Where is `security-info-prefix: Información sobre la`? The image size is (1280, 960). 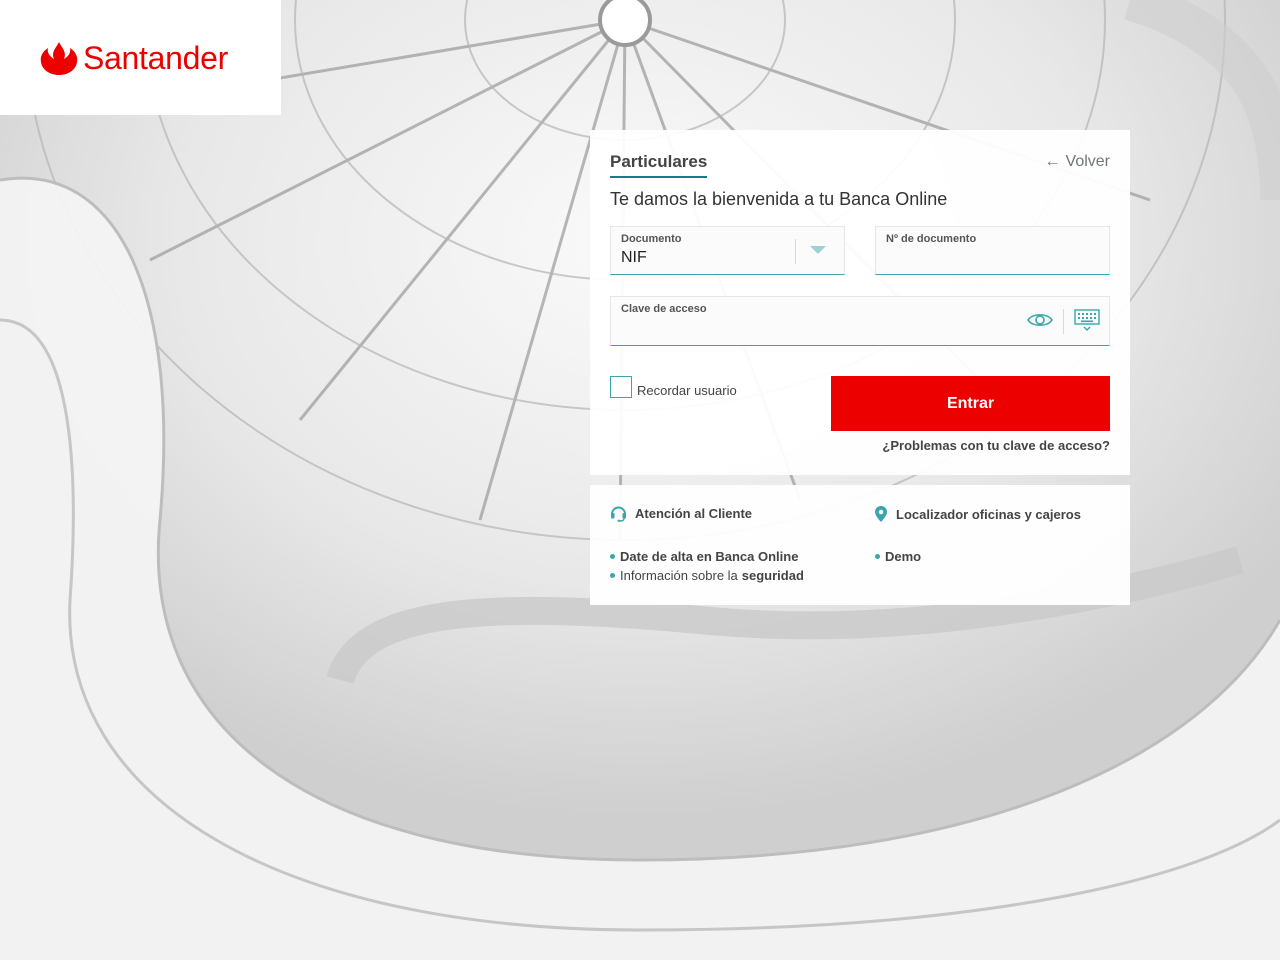
security-info-prefix: Información sobre la is located at coordinates (679, 575).